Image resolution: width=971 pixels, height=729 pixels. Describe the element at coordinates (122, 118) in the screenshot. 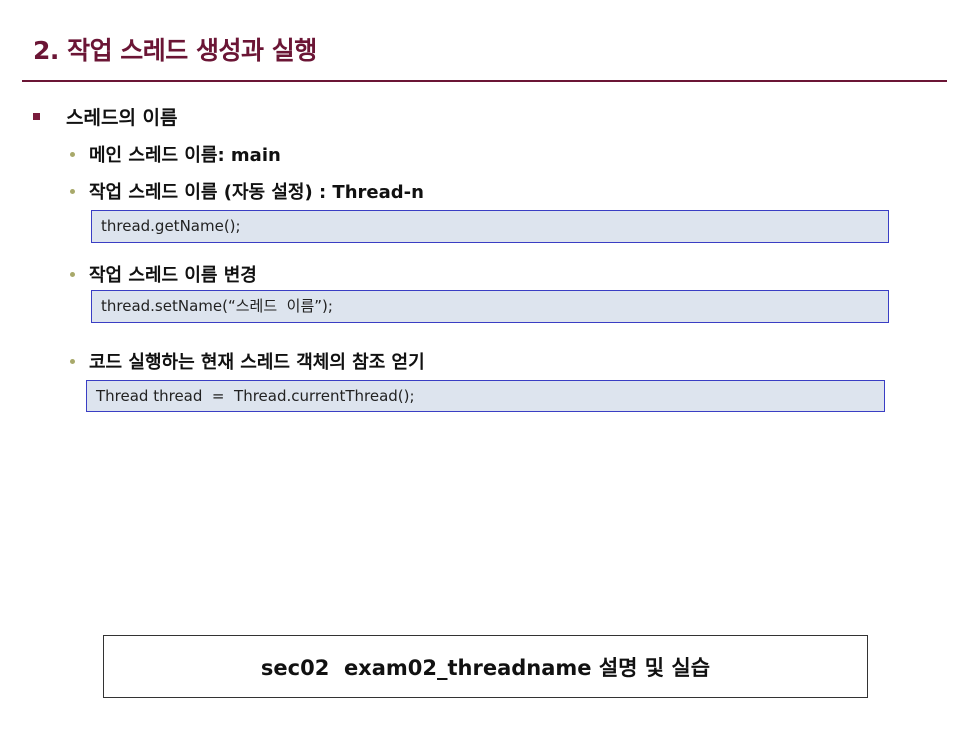

I see `main-bullet-label: 스레드의 이름` at that location.